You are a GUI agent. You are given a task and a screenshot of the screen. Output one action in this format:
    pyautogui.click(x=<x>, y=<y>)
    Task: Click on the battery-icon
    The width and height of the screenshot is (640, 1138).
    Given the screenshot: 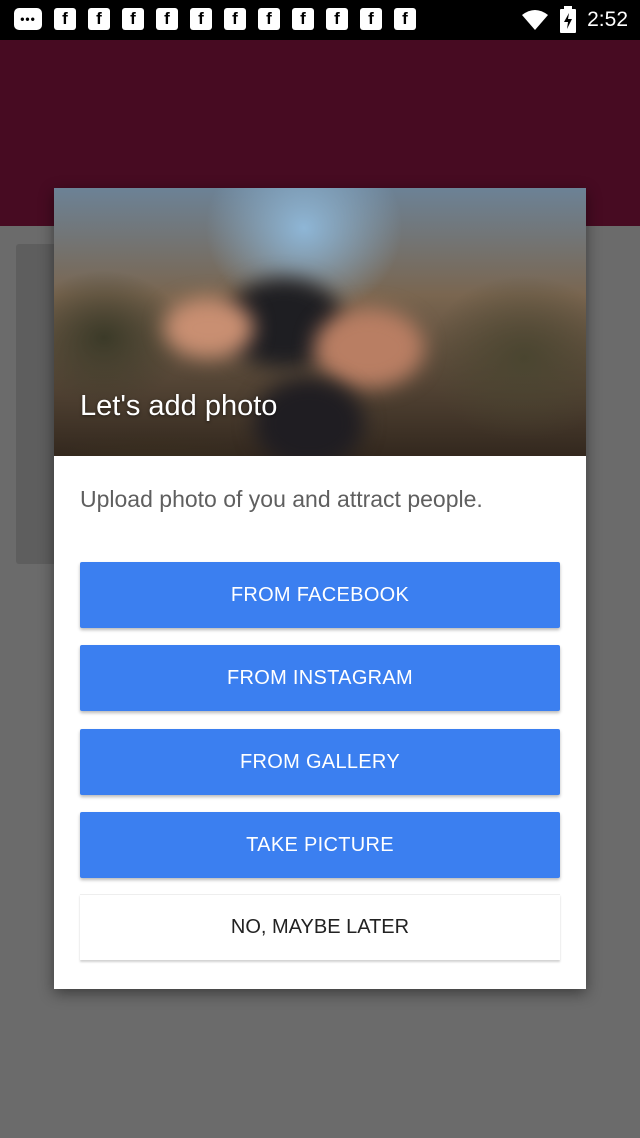 What is the action you would take?
    pyautogui.click(x=568, y=19)
    